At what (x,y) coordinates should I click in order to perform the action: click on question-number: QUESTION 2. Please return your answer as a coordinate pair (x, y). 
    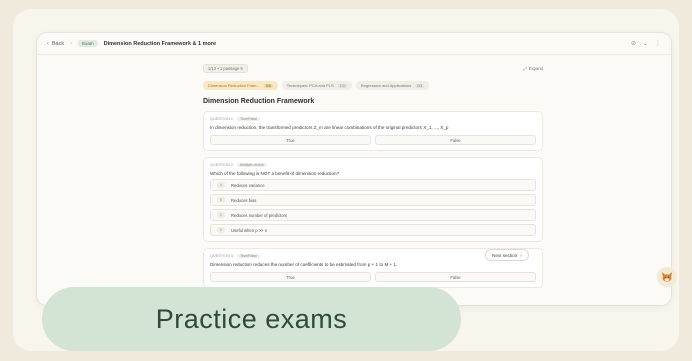
    Looking at the image, I should click on (221, 165).